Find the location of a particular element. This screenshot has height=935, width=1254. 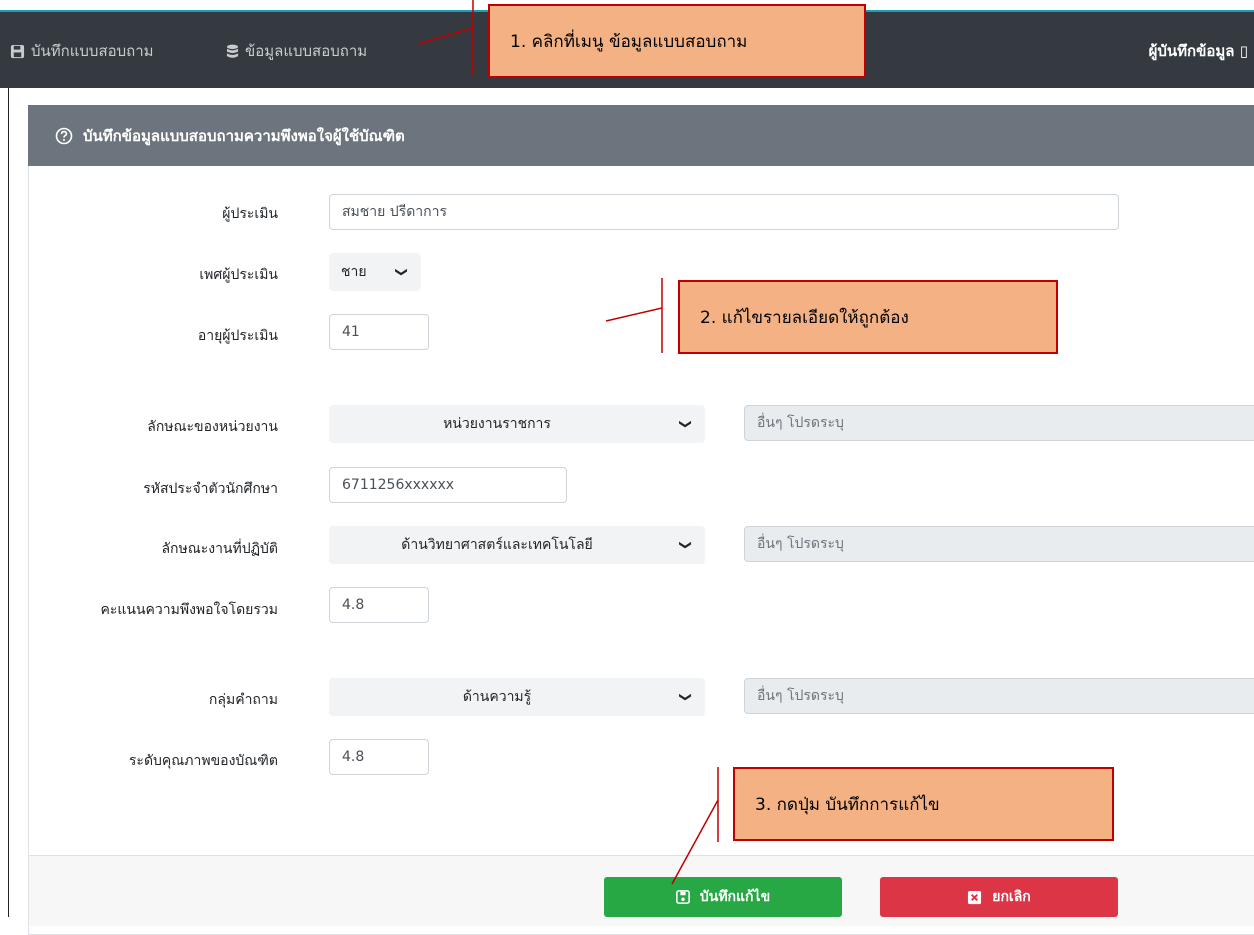

callout-step-1: 1. คลิกที่เมนู ข้อมูลแบบสอบถาม is located at coordinates (677, 41).